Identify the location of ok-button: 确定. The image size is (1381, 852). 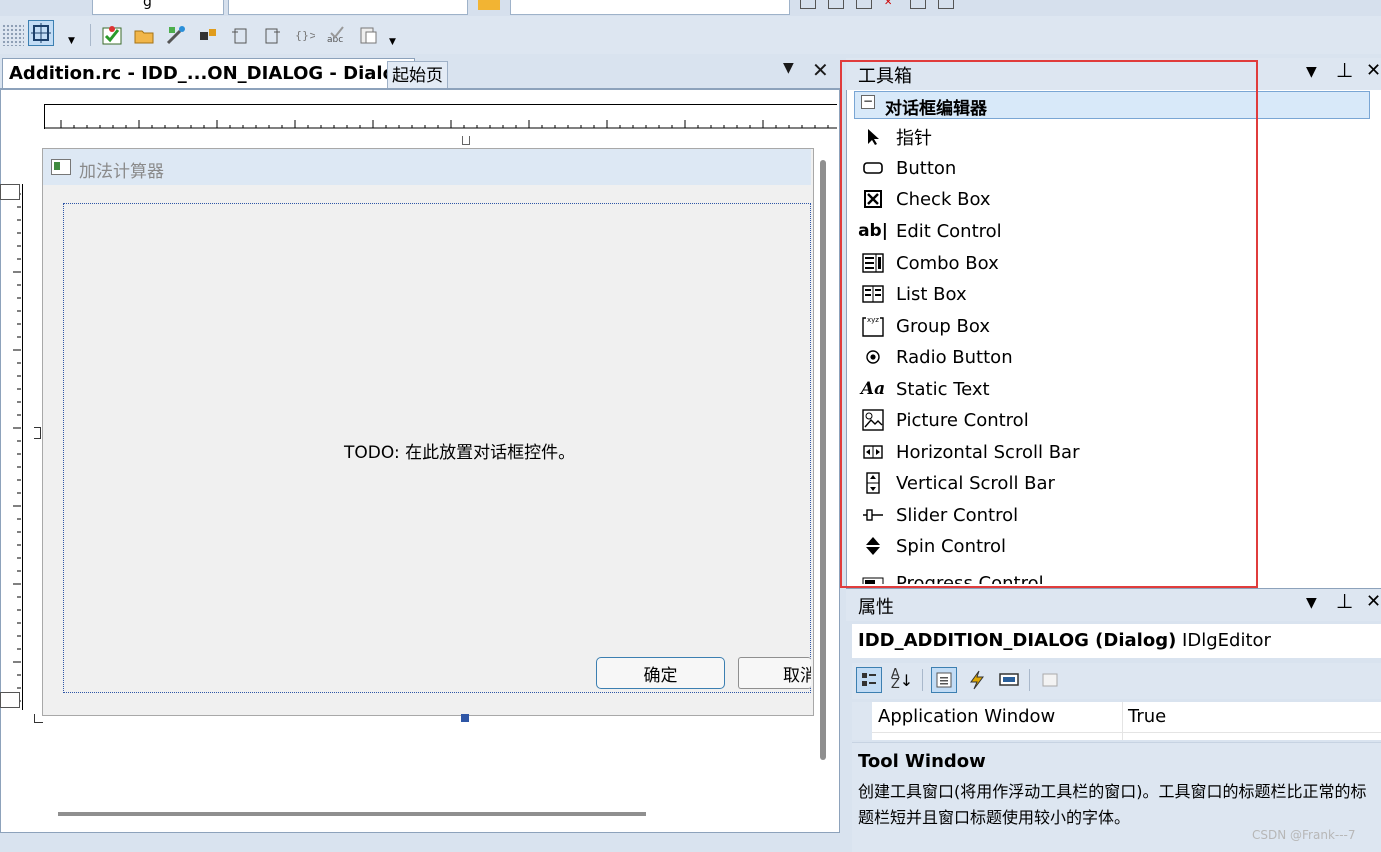
(660, 673).